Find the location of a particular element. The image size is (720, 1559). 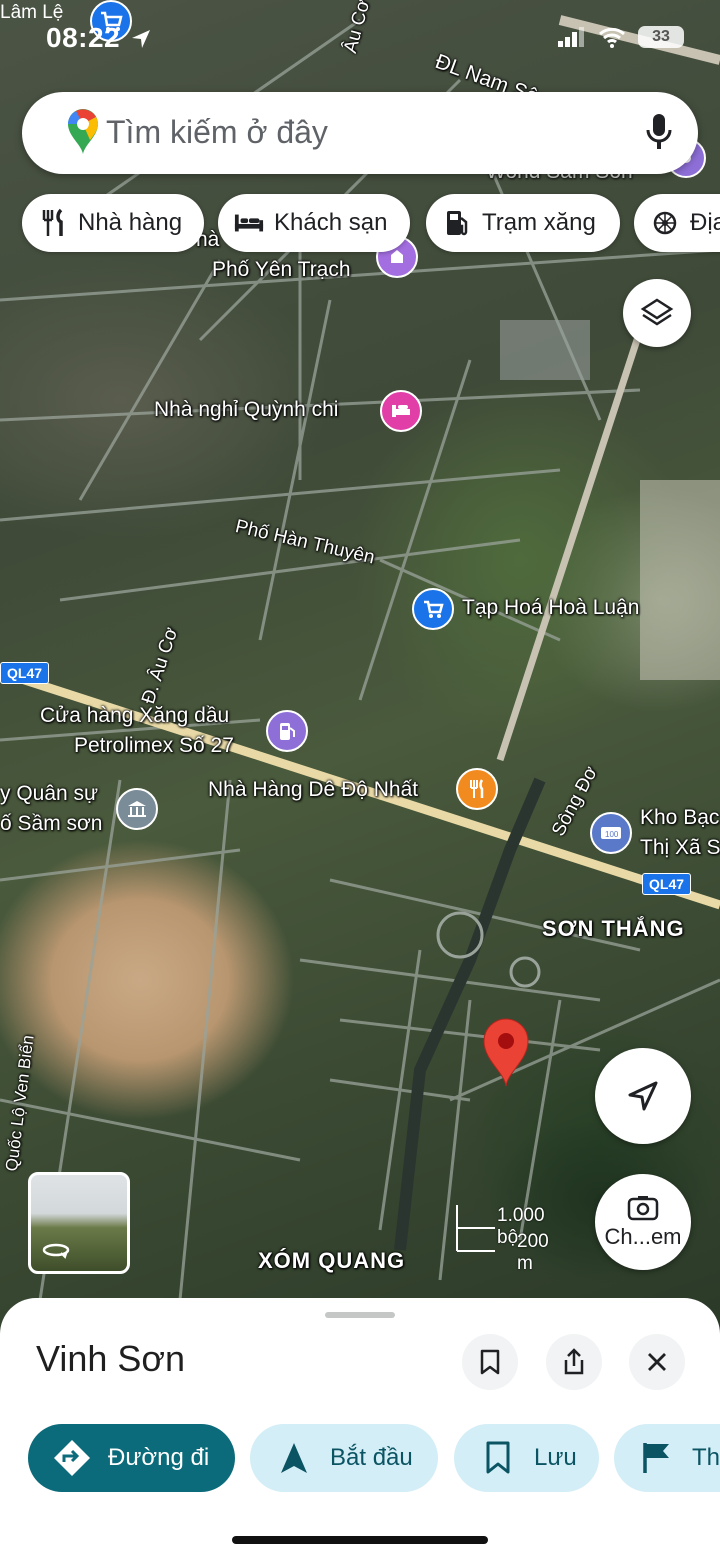

place-label: Phố Yên Trạch is located at coordinates (281, 269).